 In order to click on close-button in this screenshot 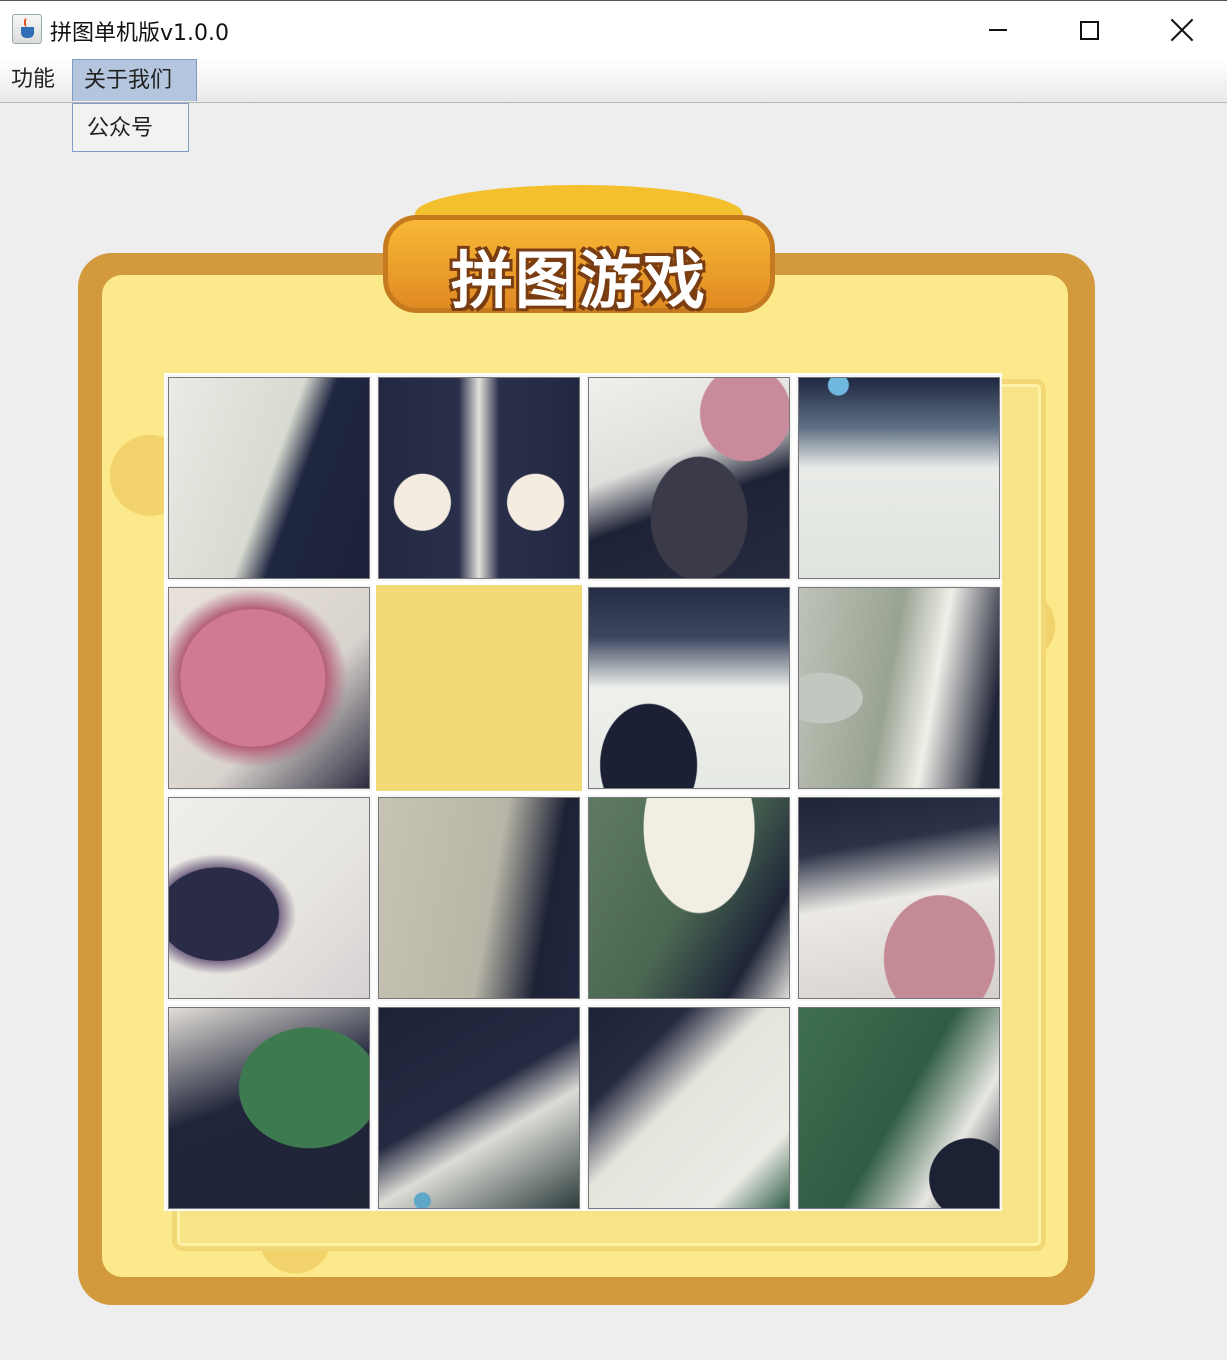, I will do `click(1181, 30)`.